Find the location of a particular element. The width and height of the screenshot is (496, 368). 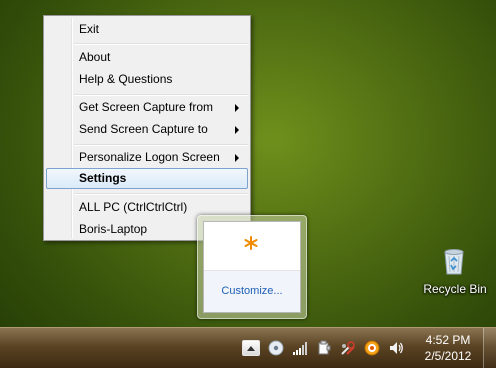

menu-item-label: Get Screen Capture from is located at coordinates (146, 107).